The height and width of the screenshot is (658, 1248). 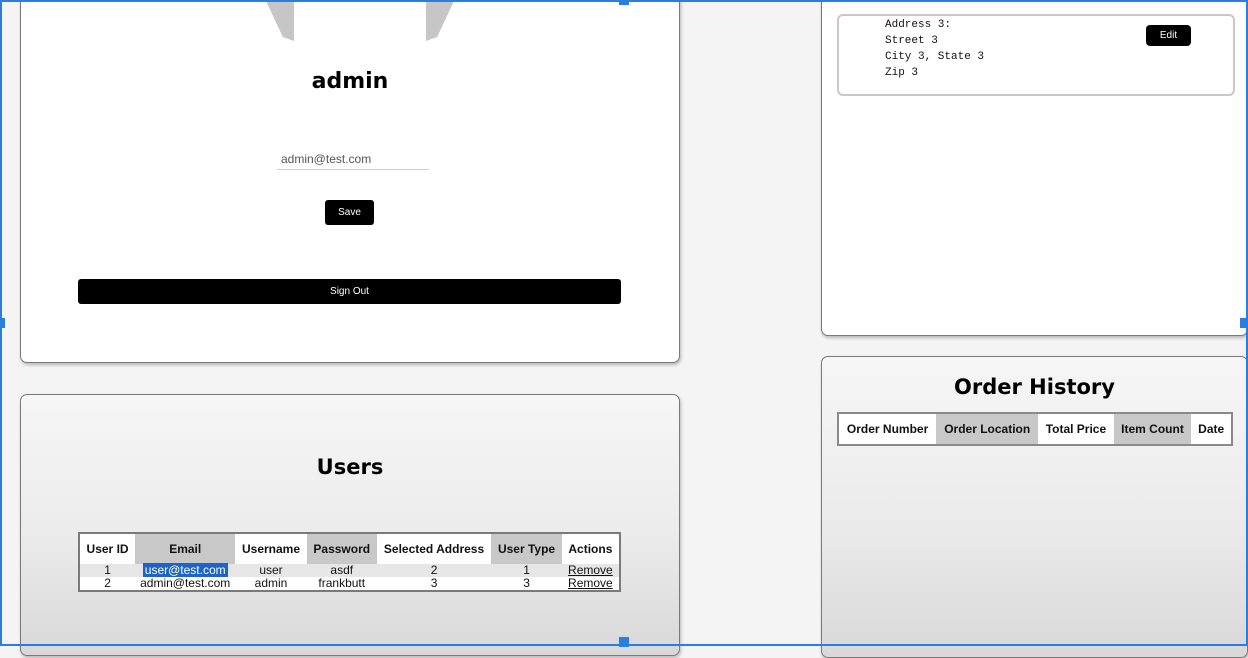 What do you see at coordinates (1211, 429) in the screenshot?
I see `col-date: Date` at bounding box center [1211, 429].